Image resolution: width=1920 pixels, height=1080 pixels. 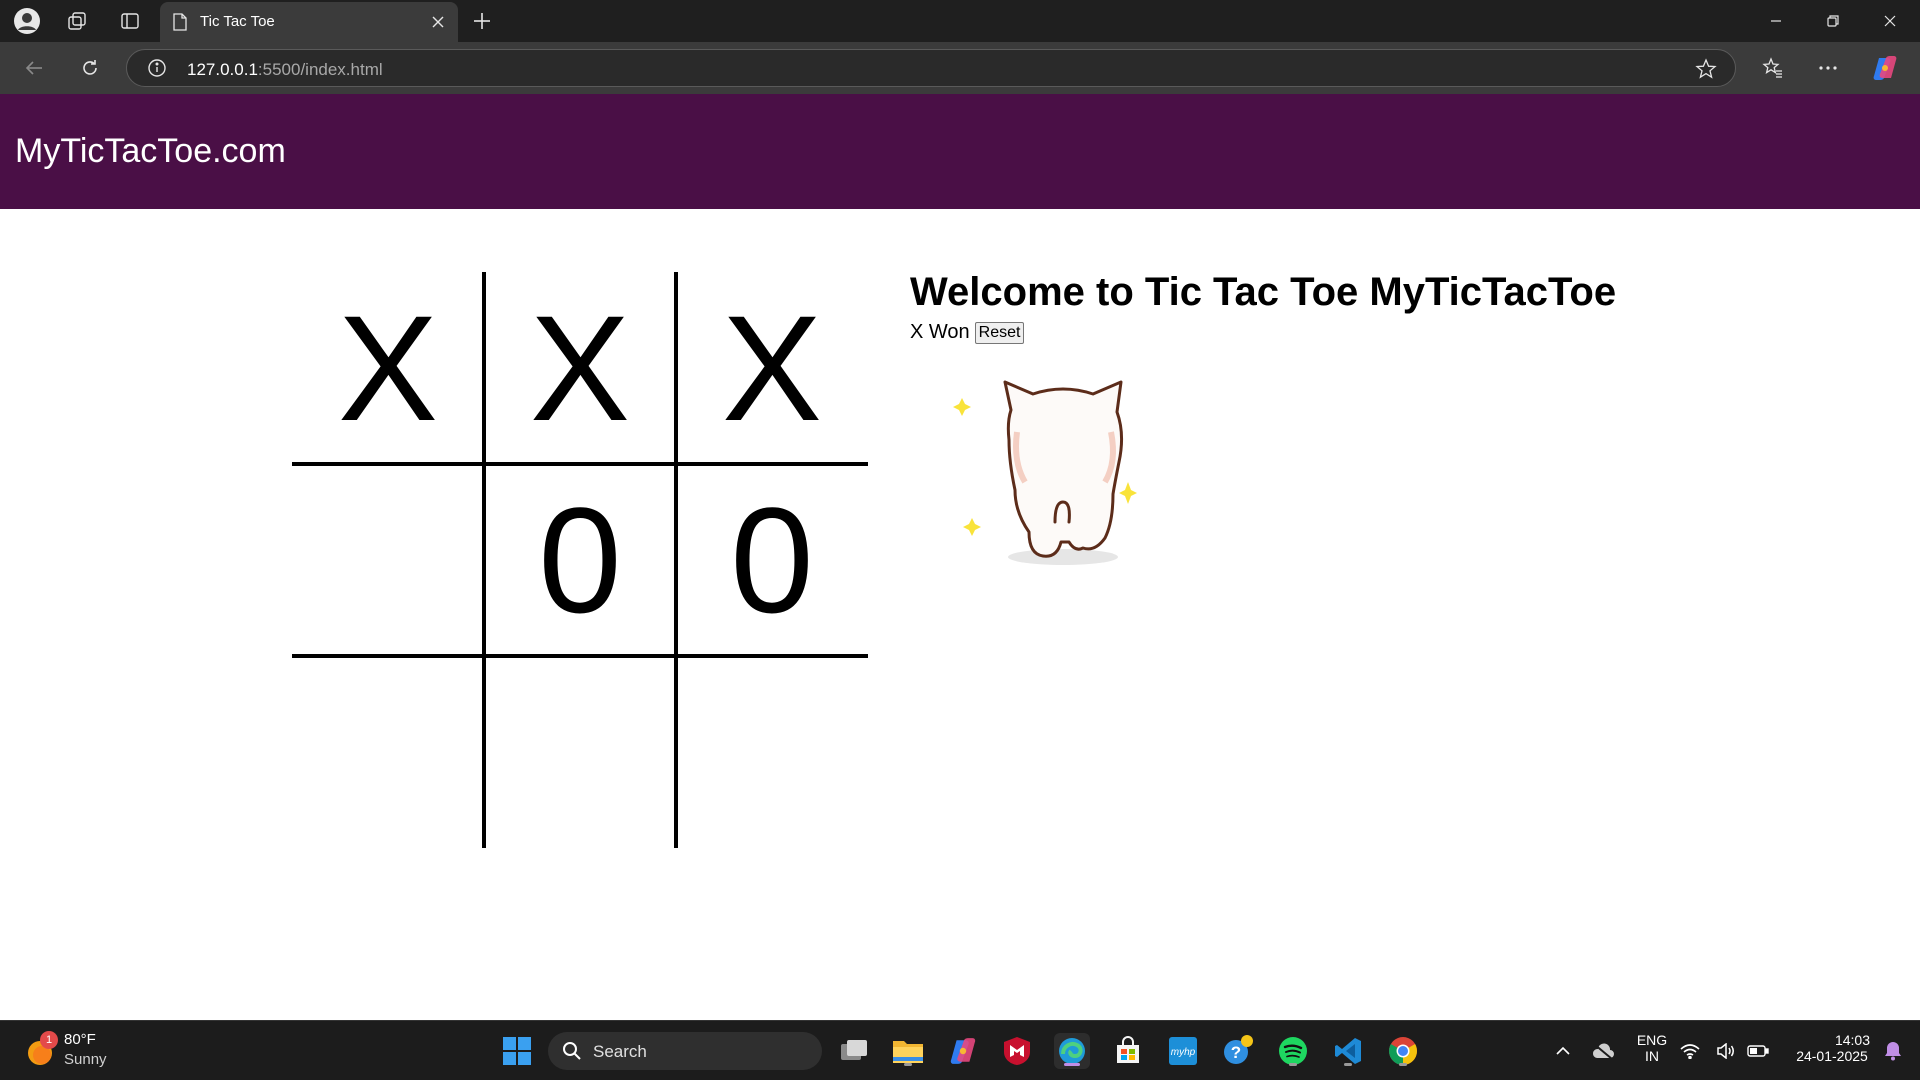 I want to click on weather-description: Sunny, so click(x=85, y=1059).